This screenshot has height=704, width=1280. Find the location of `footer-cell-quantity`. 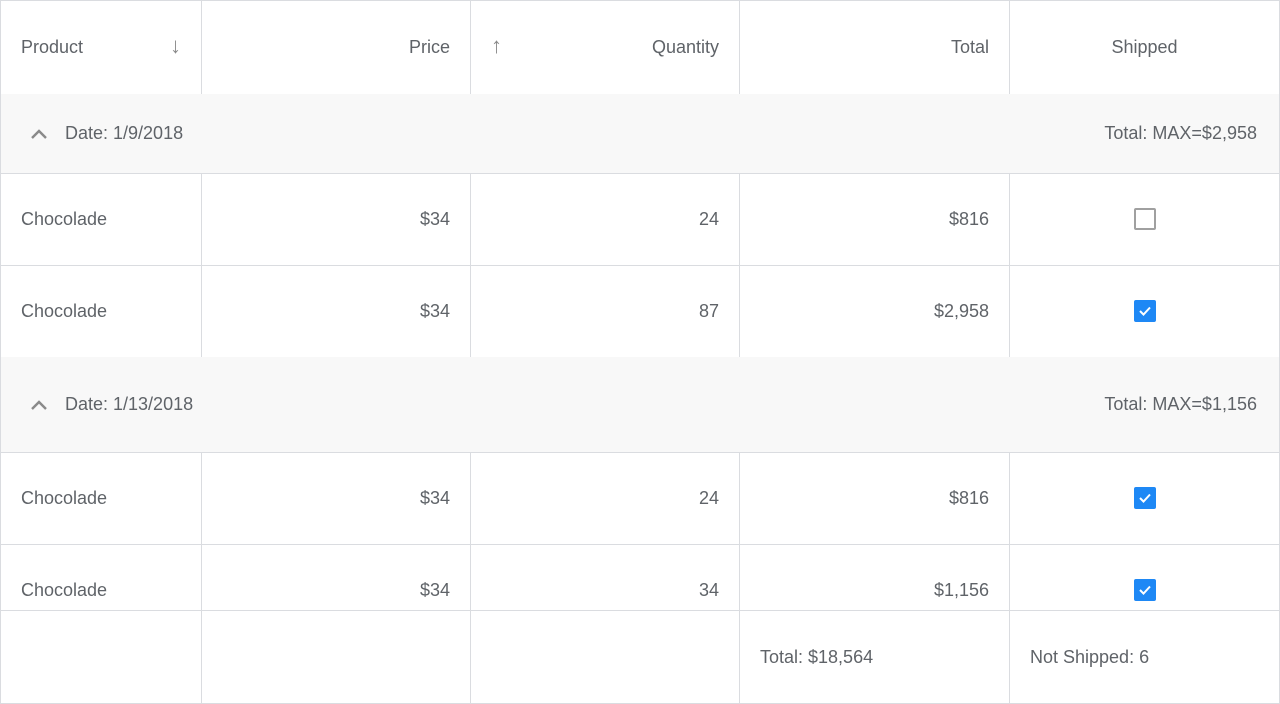

footer-cell-quantity is located at coordinates (605, 657).